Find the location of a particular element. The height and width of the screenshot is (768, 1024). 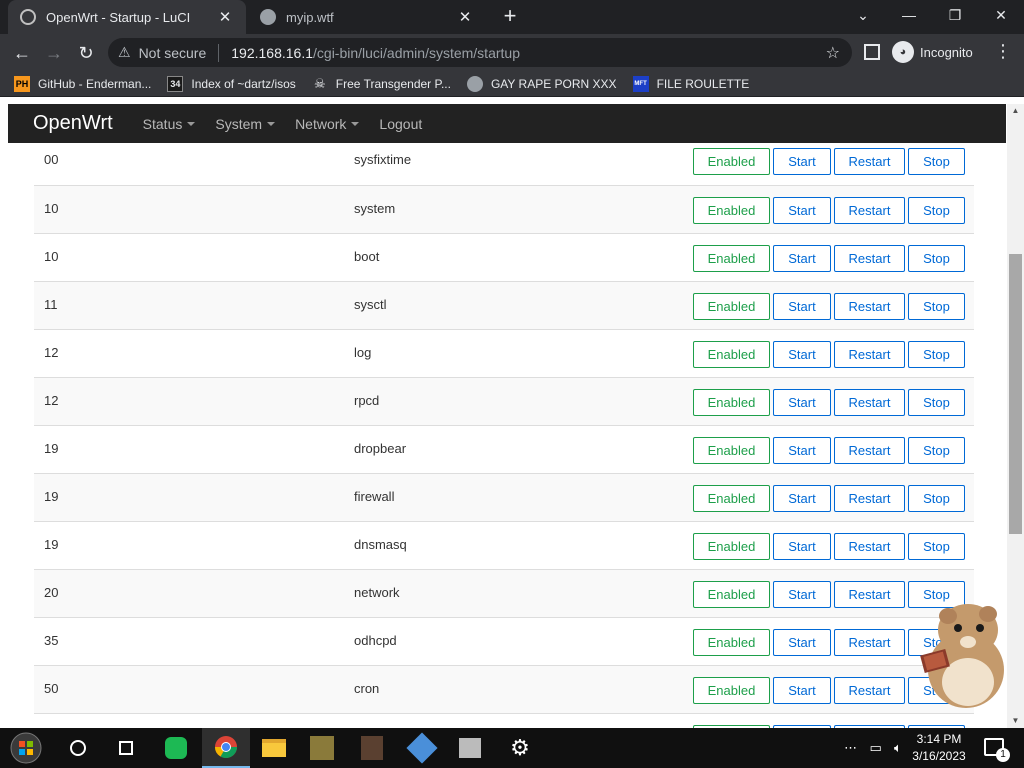

settings-gear-icon: ⚙ is located at coordinates (520, 748).